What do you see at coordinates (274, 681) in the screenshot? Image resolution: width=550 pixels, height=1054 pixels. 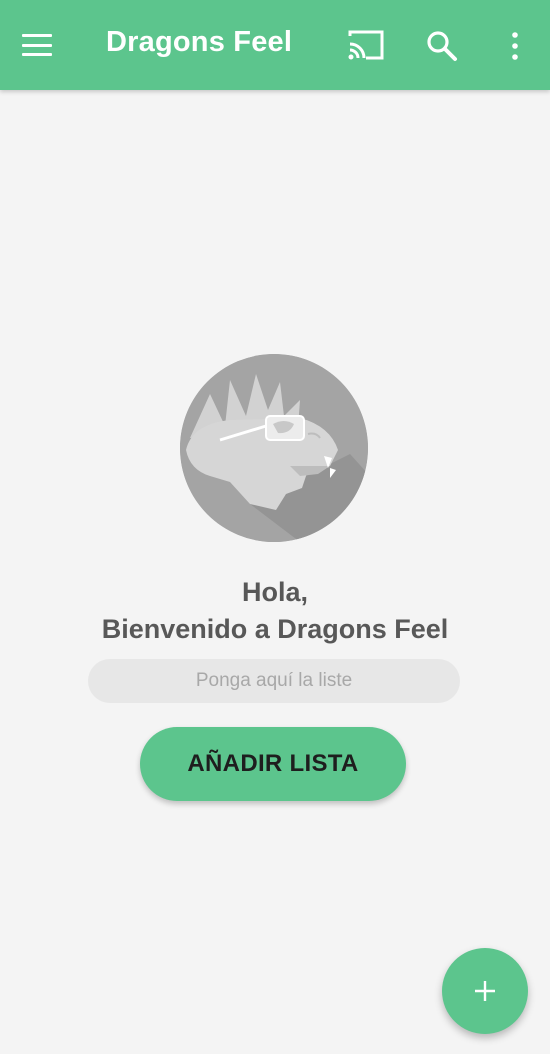 I see `list-name-input` at bounding box center [274, 681].